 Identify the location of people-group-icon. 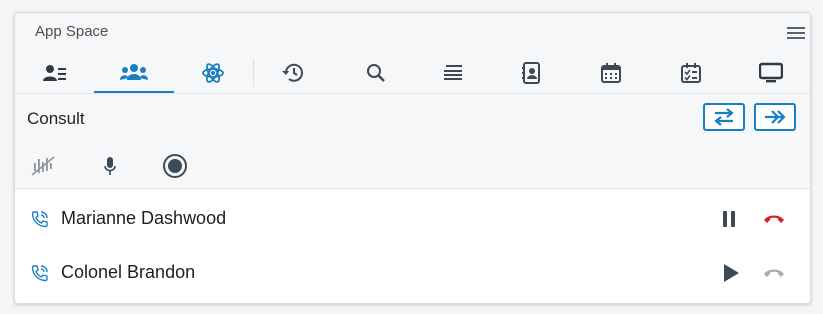
(134, 72).